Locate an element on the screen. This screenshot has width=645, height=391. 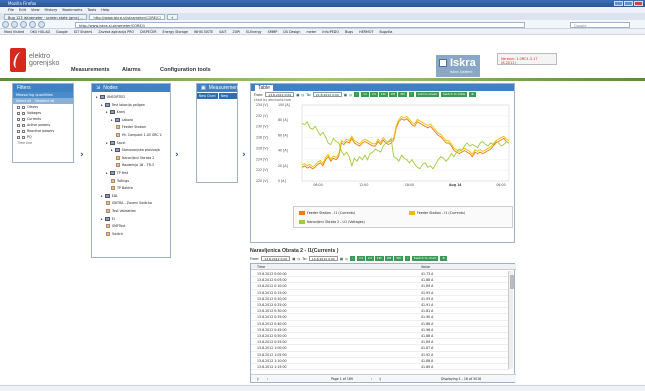
tree-node: ▸ Kranj is located at coordinates (115, 112).